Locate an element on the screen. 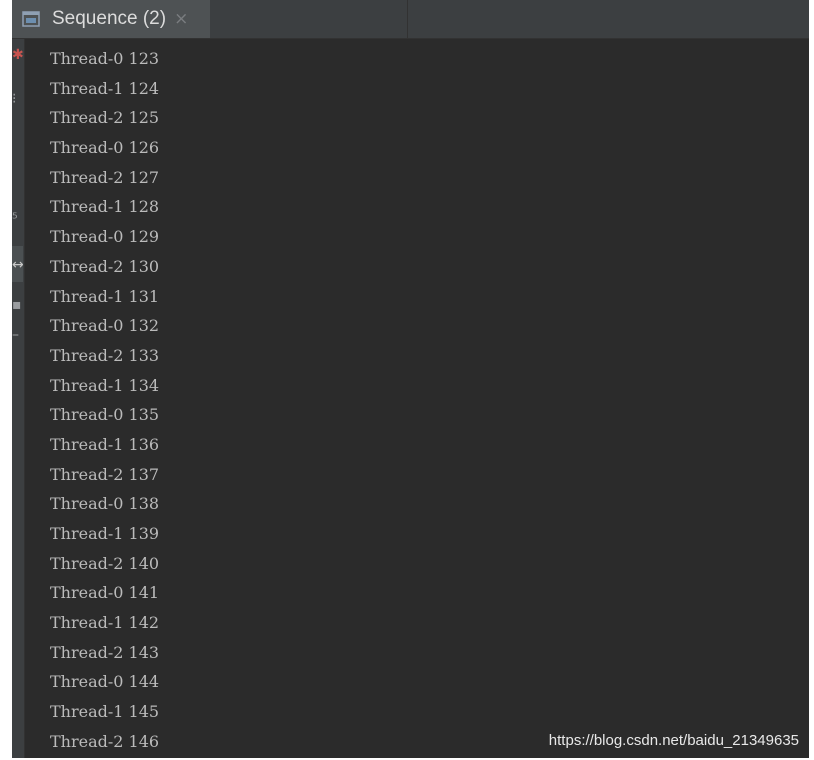 The width and height of the screenshot is (814, 760). console-line: Thread-0 144 is located at coordinates (105, 682).